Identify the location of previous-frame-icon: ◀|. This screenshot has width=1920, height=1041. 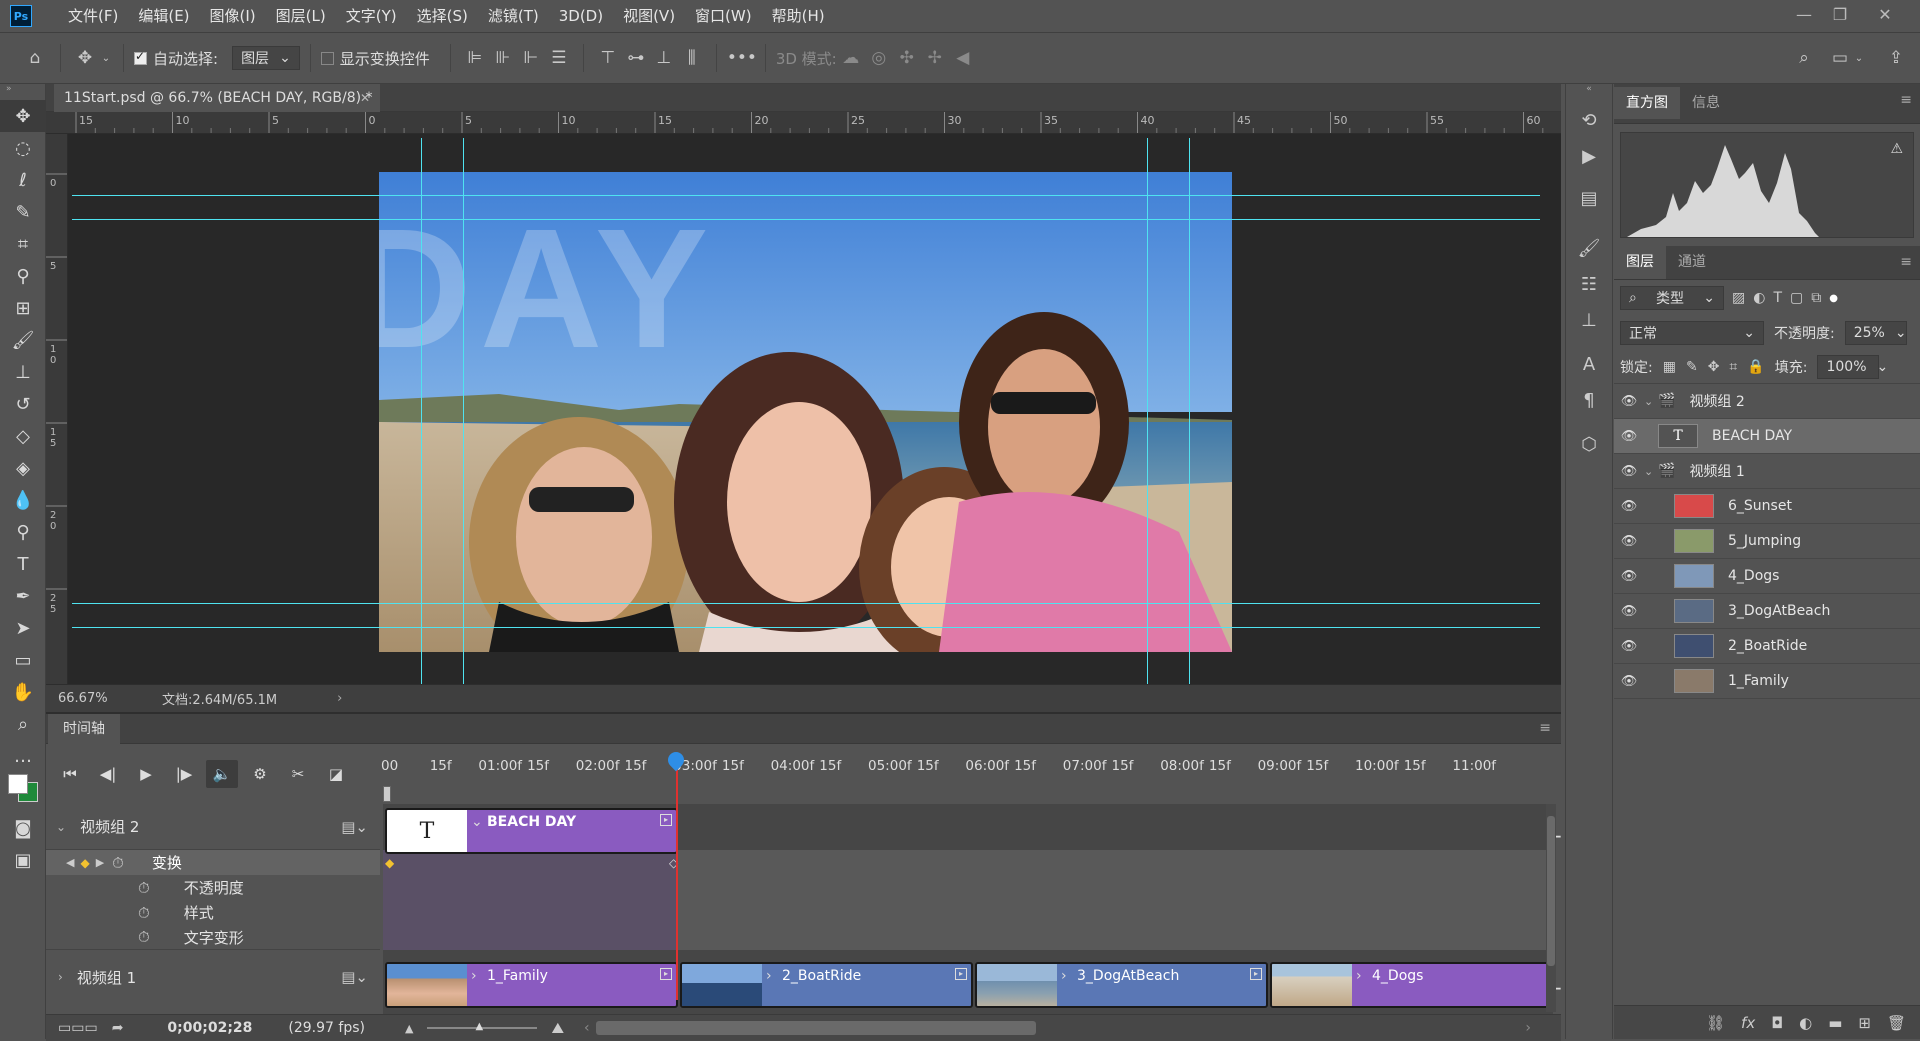
(108, 774).